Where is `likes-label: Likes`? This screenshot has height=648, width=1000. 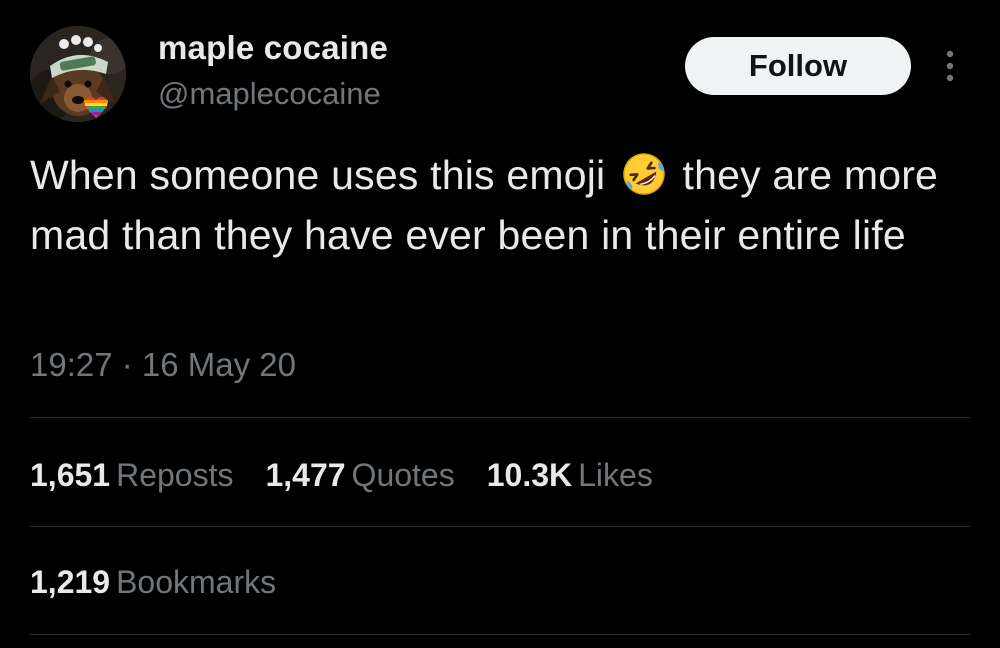
likes-label: Likes is located at coordinates (615, 474).